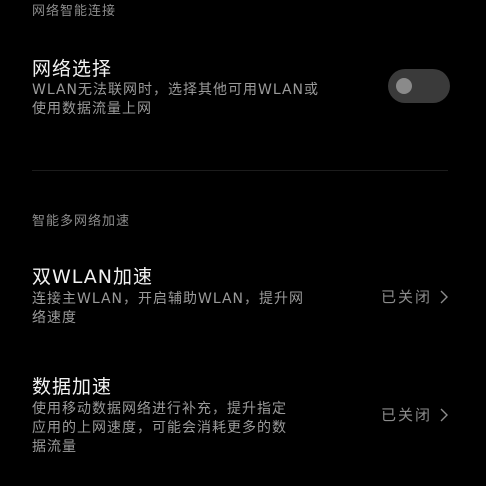  Describe the element at coordinates (81, 221) in the screenshot. I see `section-header-multi-network: 智能多网络加速` at that location.